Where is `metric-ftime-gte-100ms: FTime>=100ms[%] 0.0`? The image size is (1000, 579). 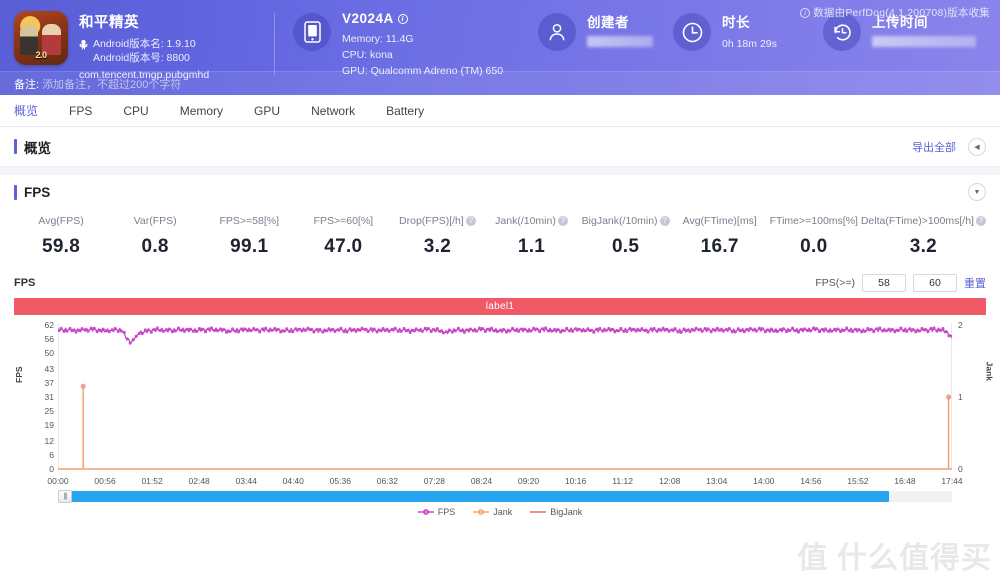 metric-ftime-gte-100ms: FTime>=100ms[%] 0.0 is located at coordinates (814, 236).